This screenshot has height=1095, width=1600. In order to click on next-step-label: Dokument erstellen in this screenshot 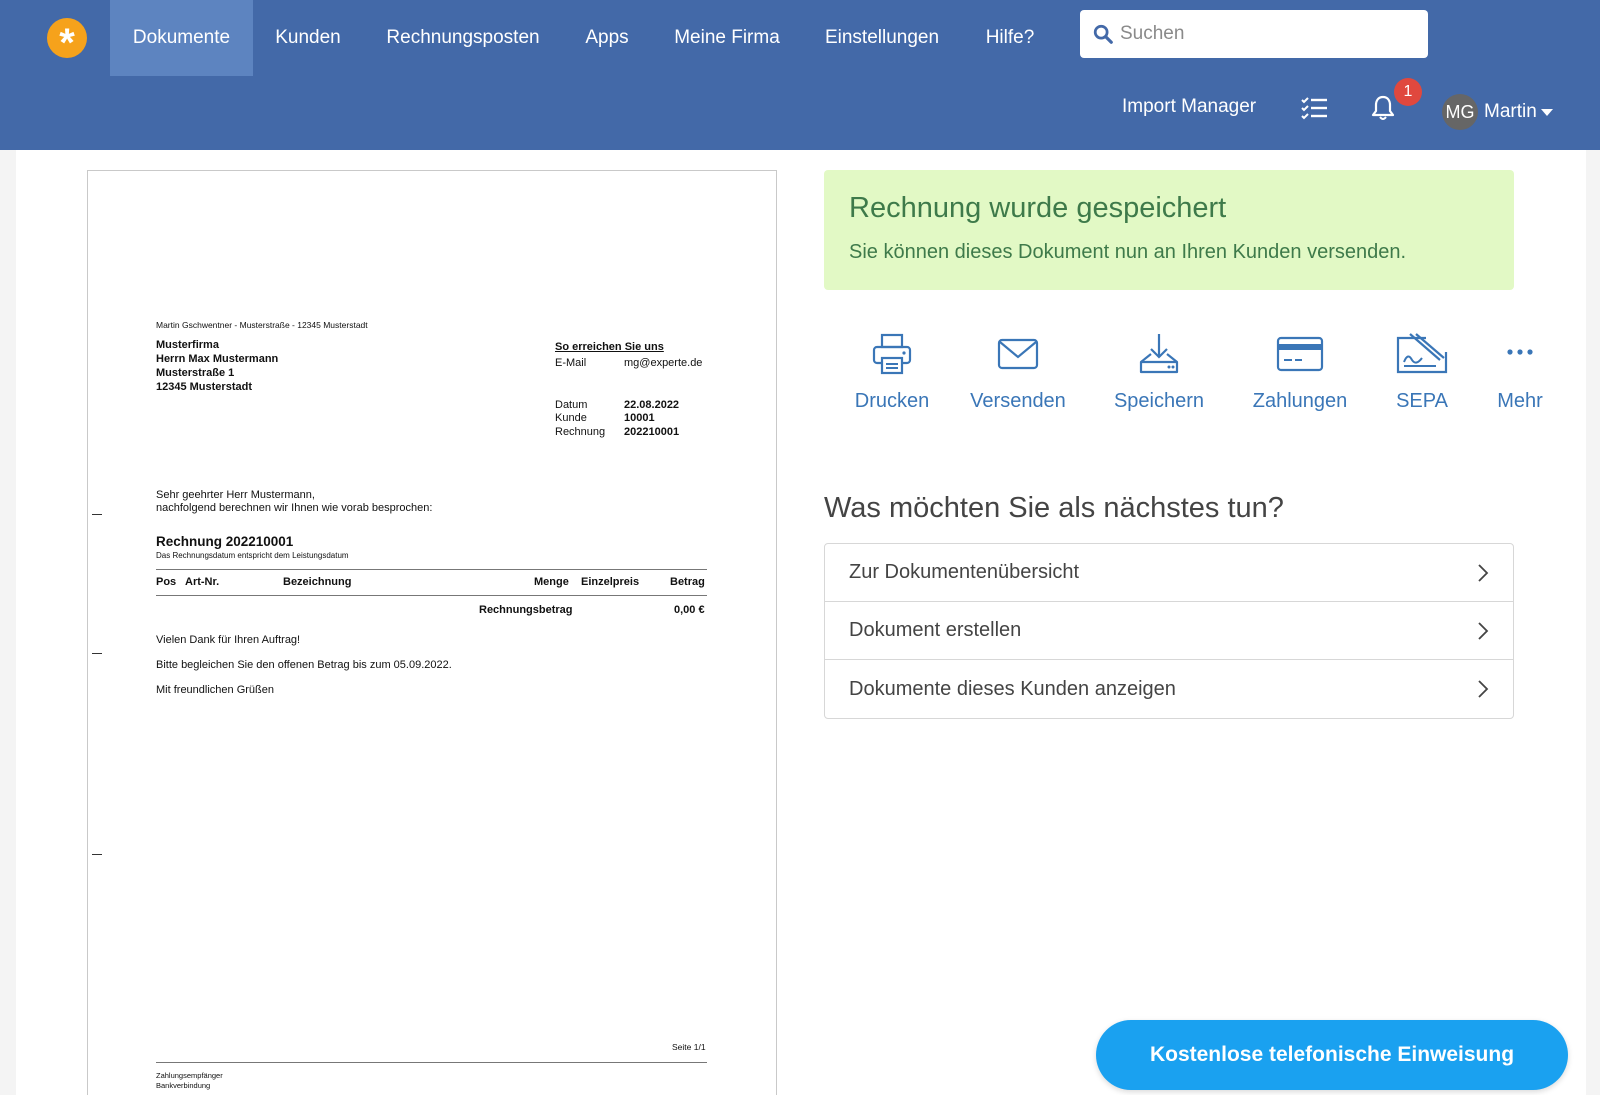, I will do `click(935, 630)`.